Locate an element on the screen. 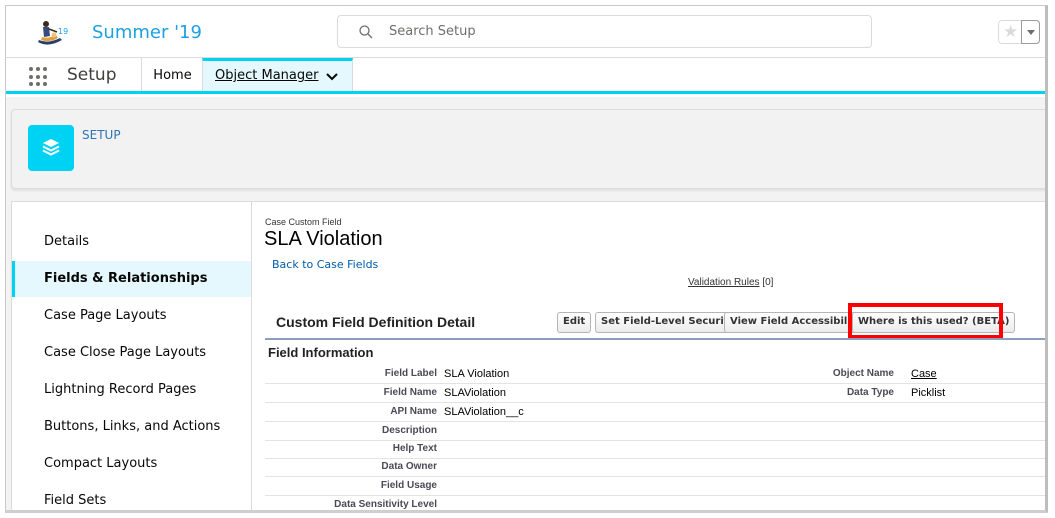  field-label-value: SLA Violation is located at coordinates (477, 374).